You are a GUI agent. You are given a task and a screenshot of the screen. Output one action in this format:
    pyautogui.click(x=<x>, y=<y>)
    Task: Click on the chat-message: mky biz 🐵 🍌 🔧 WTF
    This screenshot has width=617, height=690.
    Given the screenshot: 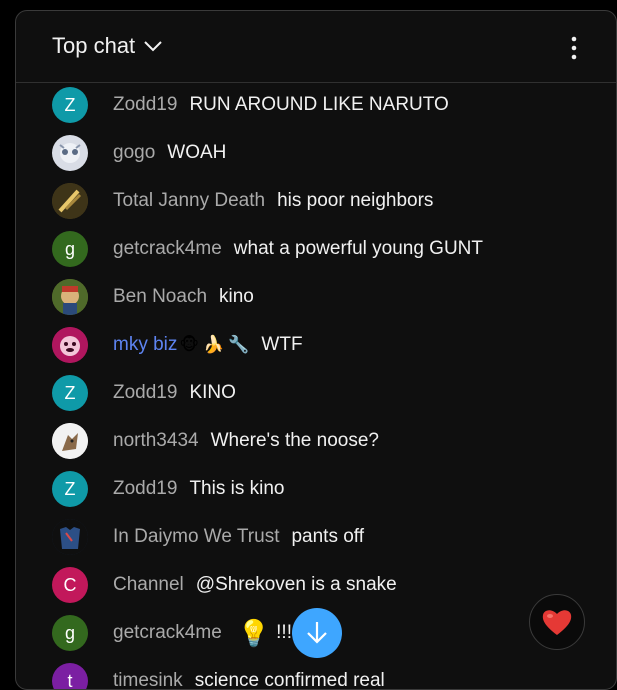 What is the action you would take?
    pyautogui.click(x=177, y=345)
    